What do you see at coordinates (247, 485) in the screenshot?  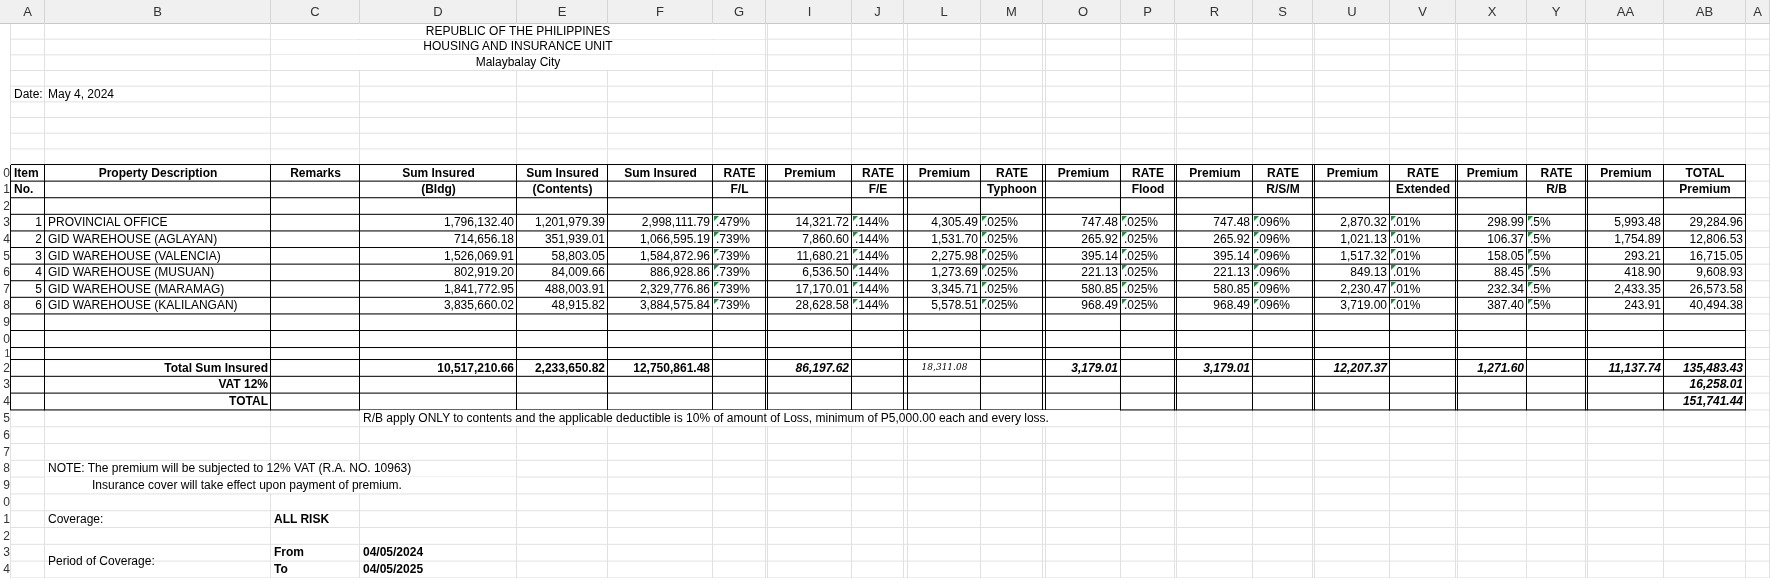 I see `note-text: Insurance cover will take effect upon payment of premium.` at bounding box center [247, 485].